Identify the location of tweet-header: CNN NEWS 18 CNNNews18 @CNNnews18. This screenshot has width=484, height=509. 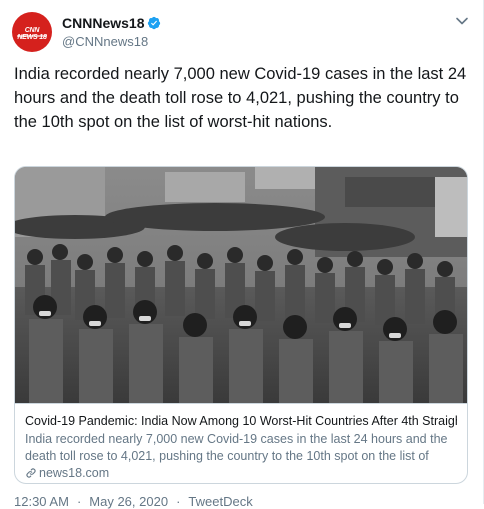
(241, 32).